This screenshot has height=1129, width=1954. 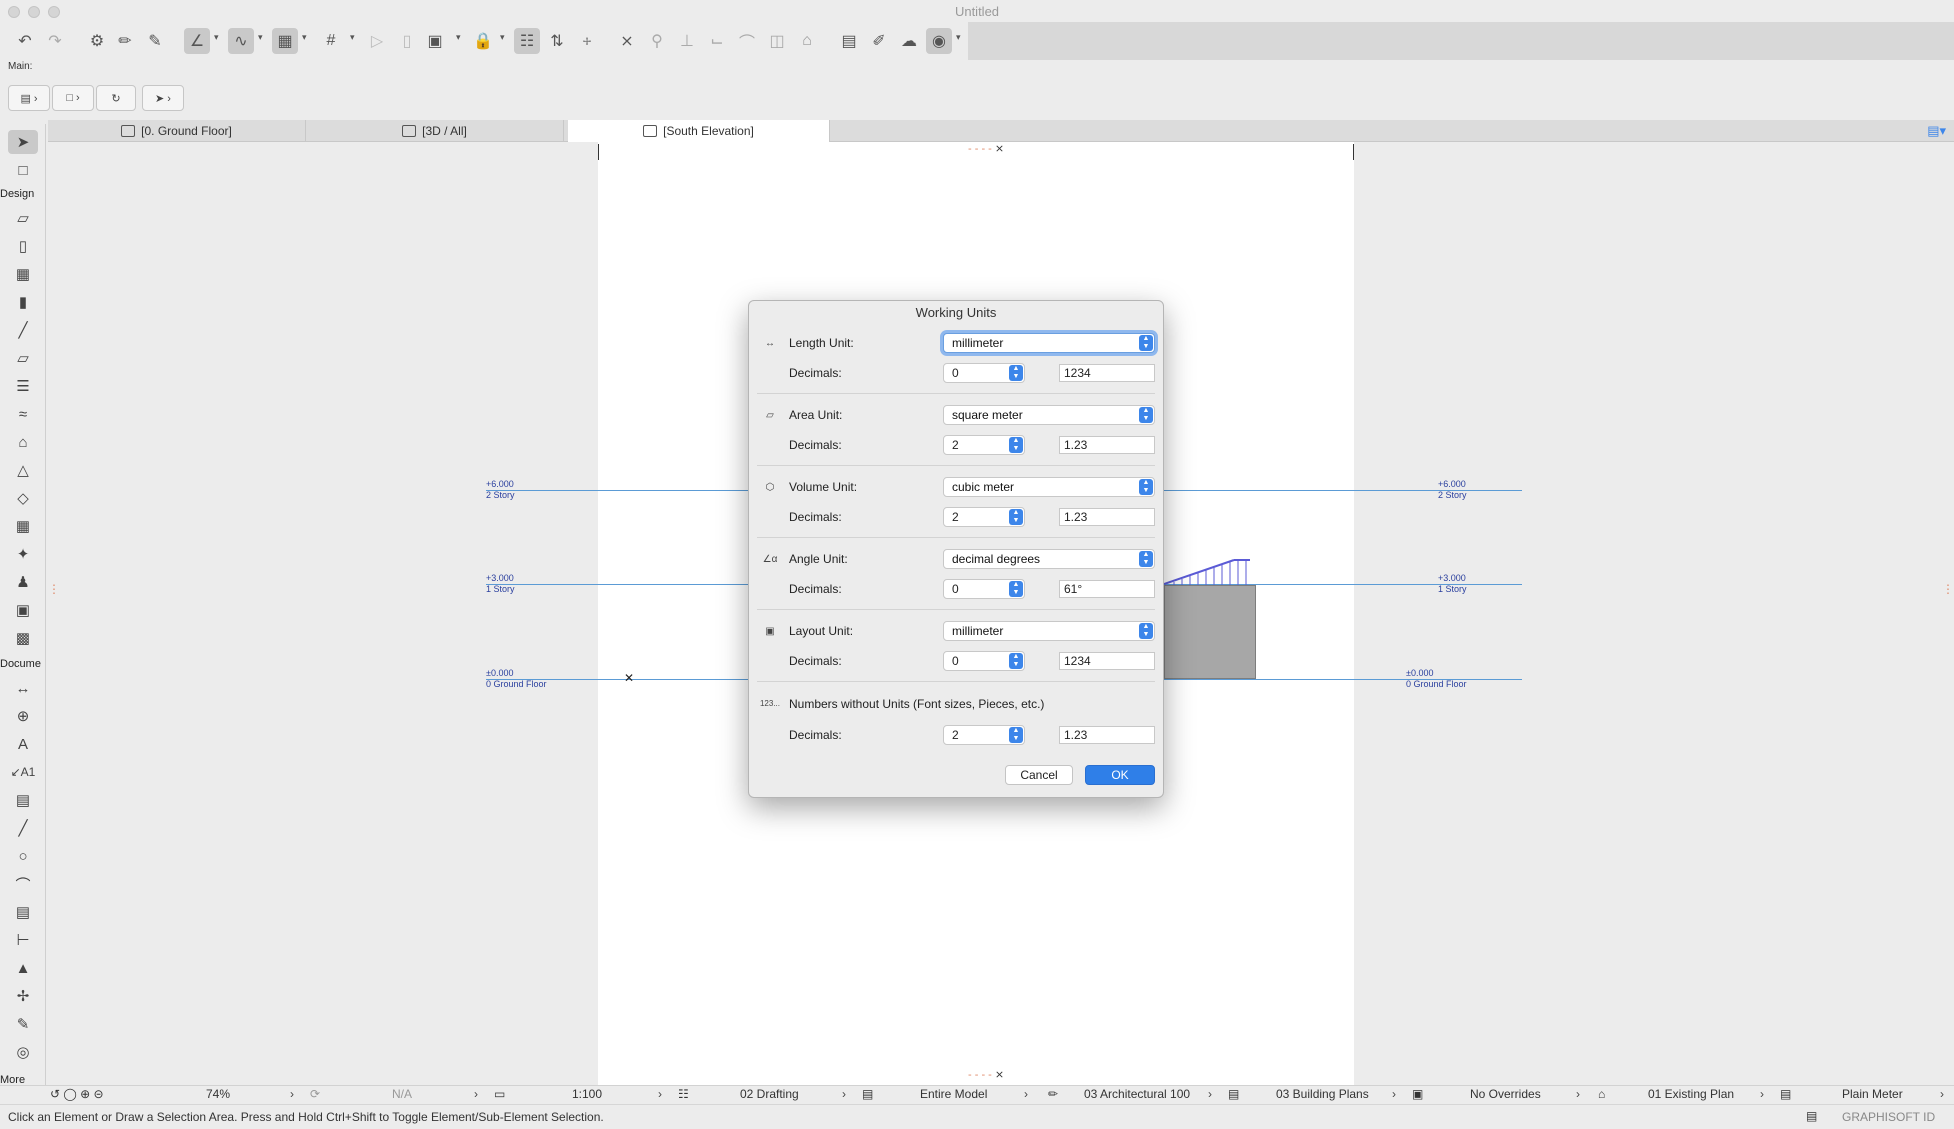 What do you see at coordinates (54, 589) in the screenshot?
I see `left-edge-handle-icon: ⋮` at bounding box center [54, 589].